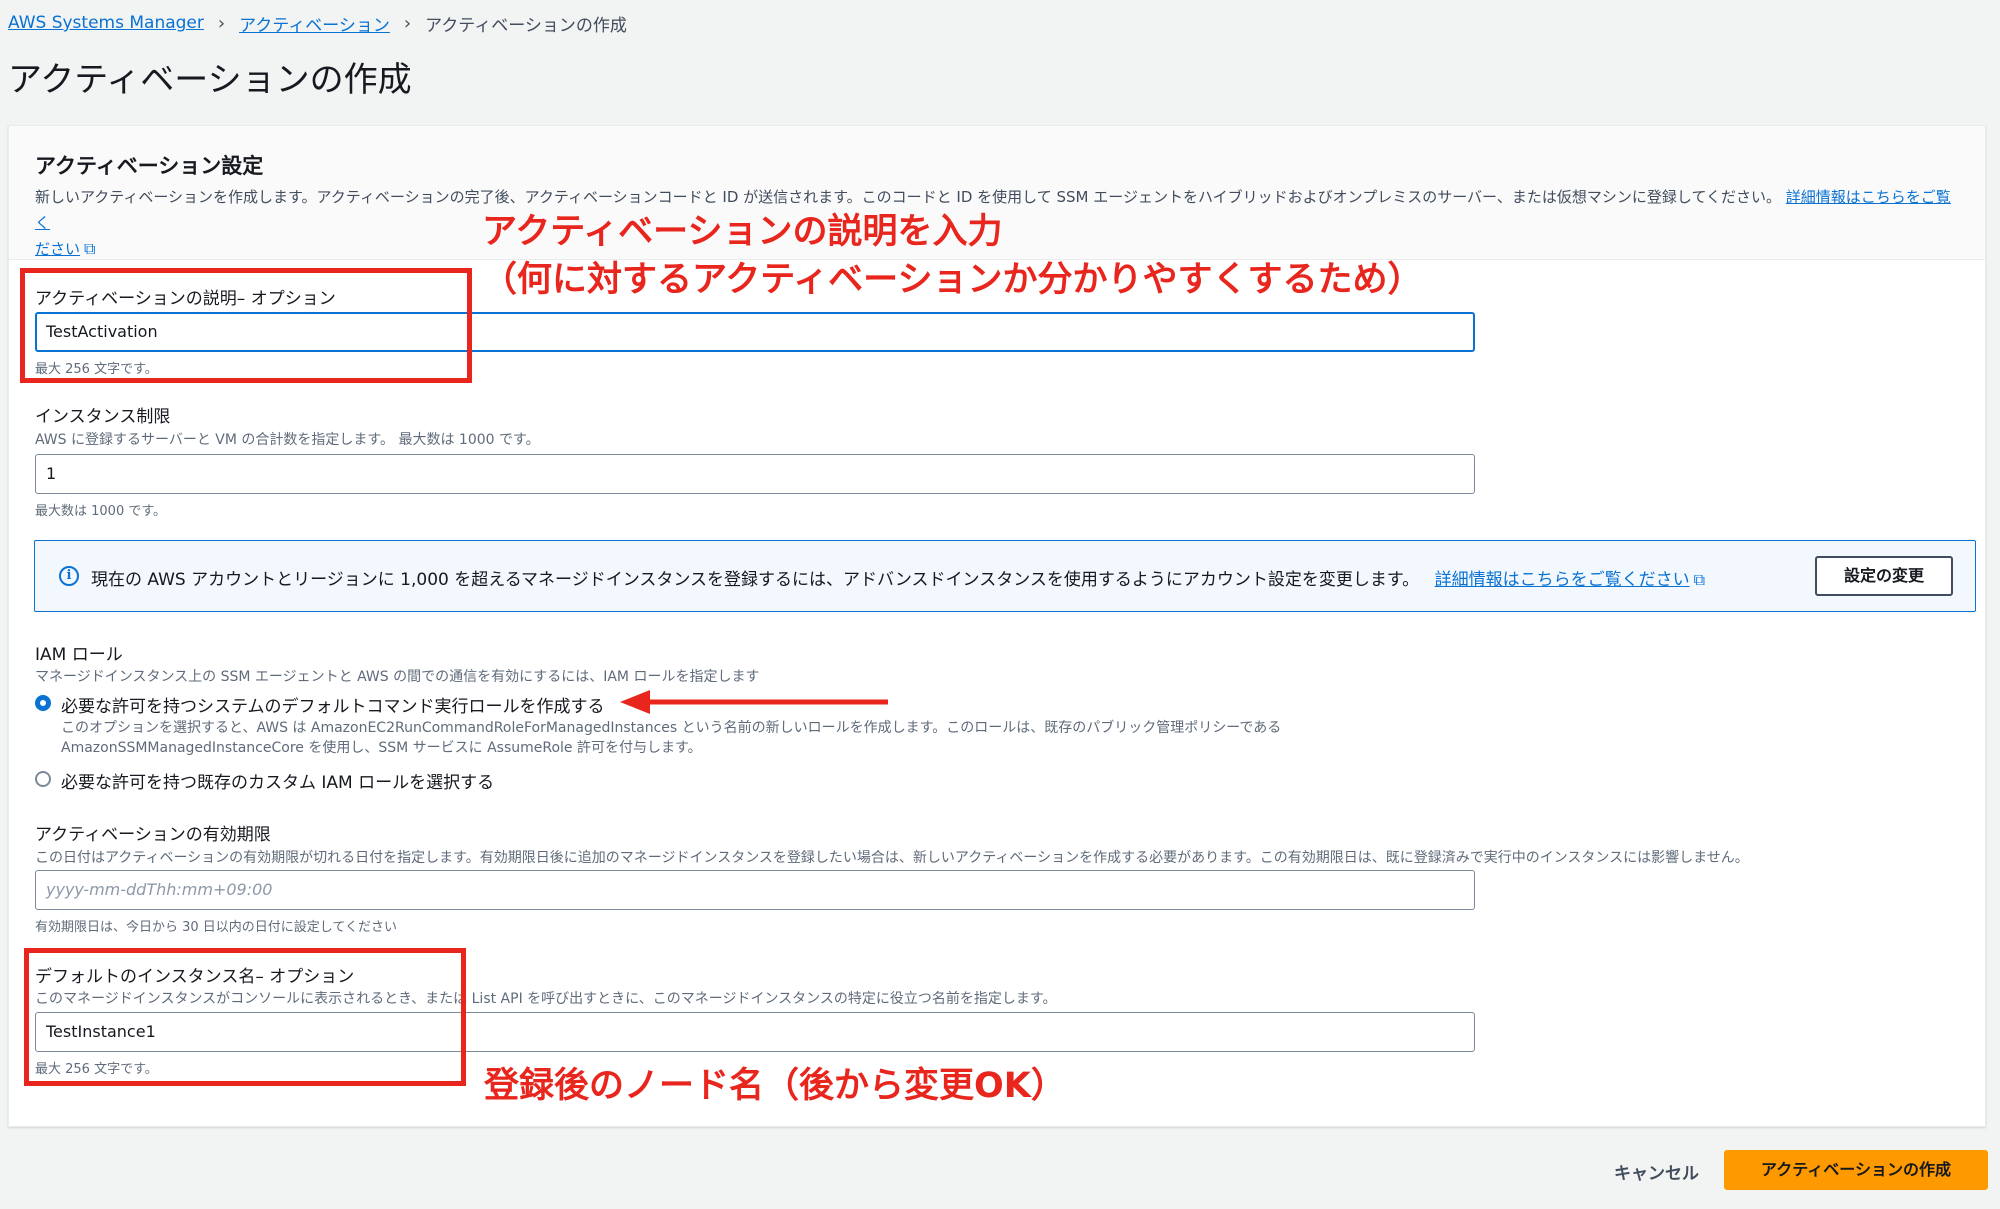 The image size is (2000, 1209). What do you see at coordinates (101, 511) in the screenshot?
I see `instance-limit-hint: 最大数は 1000 です。` at bounding box center [101, 511].